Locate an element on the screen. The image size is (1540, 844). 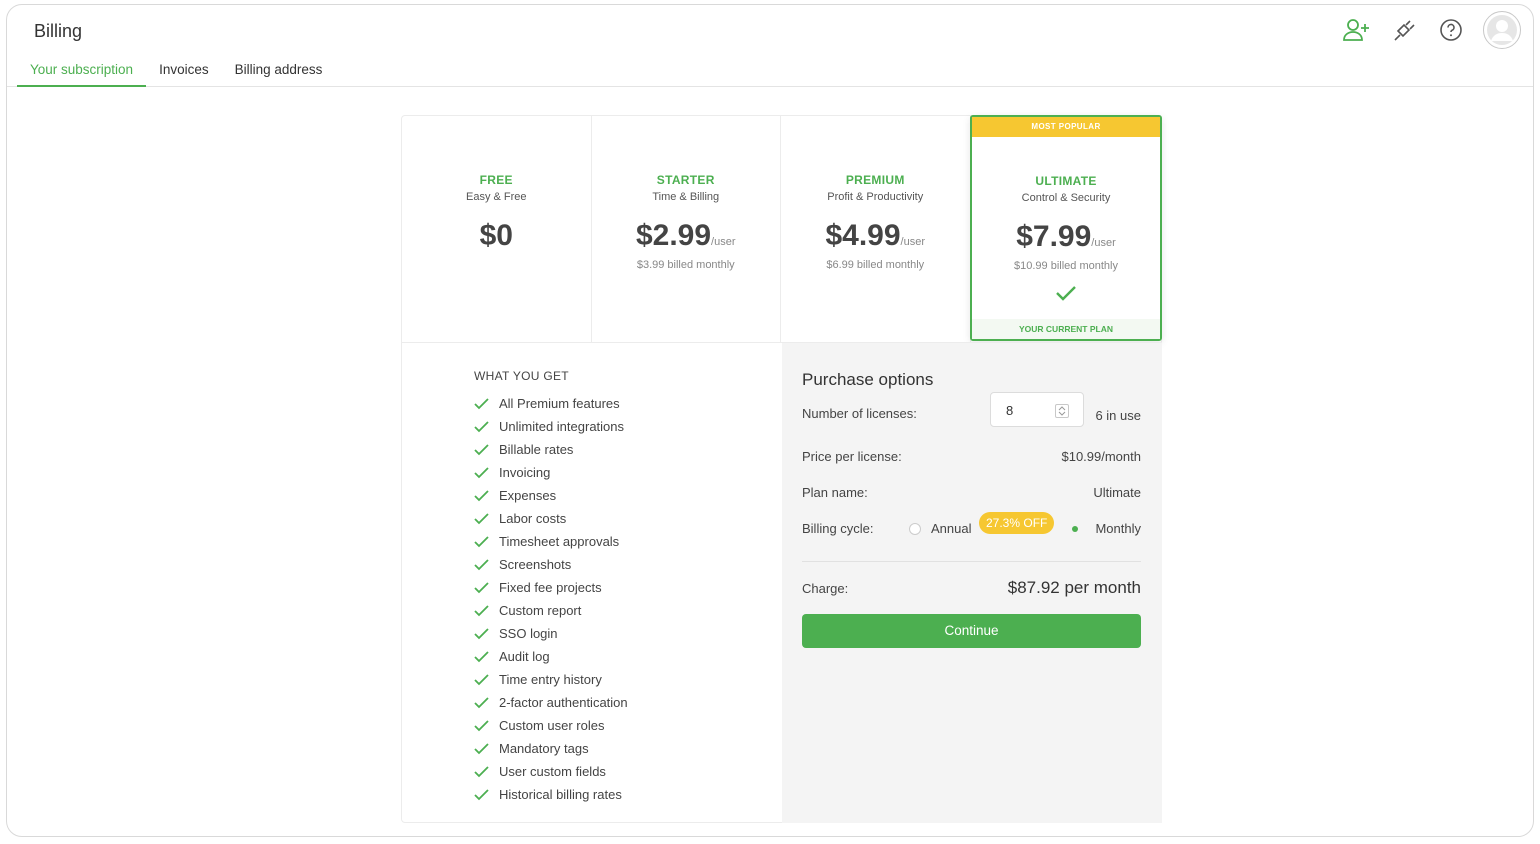
monthly-label: Monthly is located at coordinates (1118, 528).